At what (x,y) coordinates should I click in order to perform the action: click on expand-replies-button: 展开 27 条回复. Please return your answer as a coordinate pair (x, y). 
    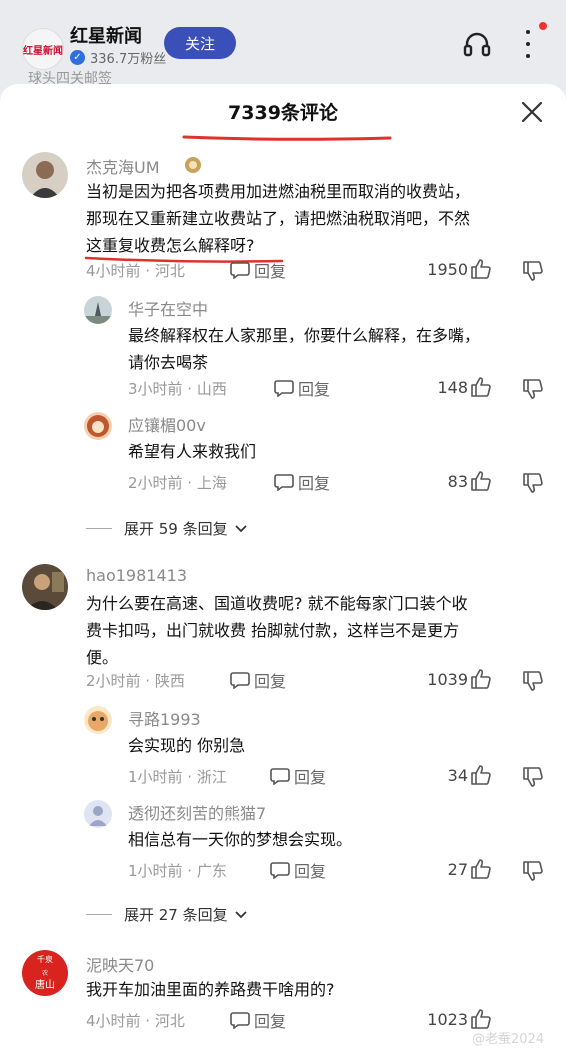
    Looking at the image, I should click on (167, 914).